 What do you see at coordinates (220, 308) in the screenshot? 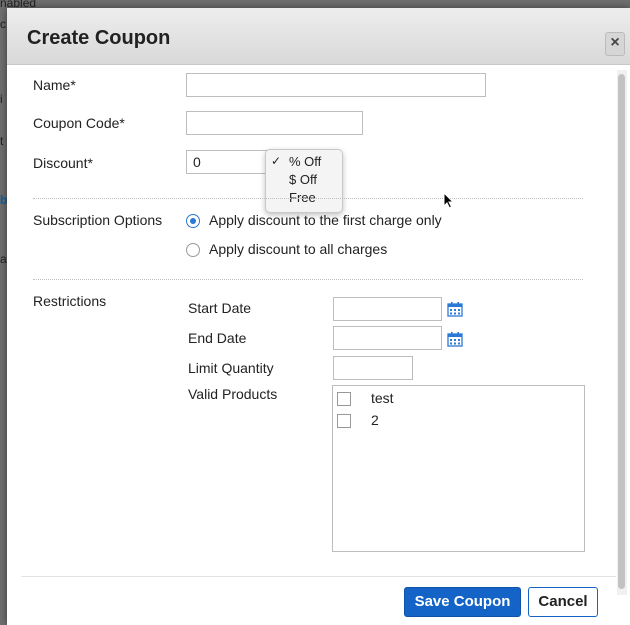
I see `start-date-label: Start Date` at bounding box center [220, 308].